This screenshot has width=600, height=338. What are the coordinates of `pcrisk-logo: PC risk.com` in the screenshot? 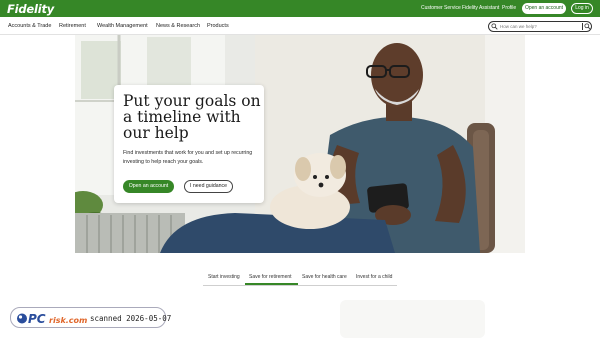 It's located at (52, 319).